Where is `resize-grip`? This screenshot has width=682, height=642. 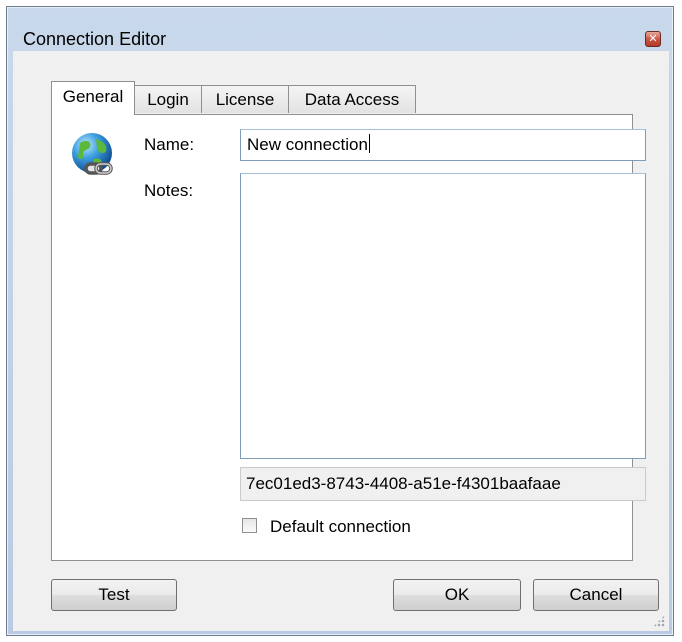 resize-grip is located at coordinates (659, 621).